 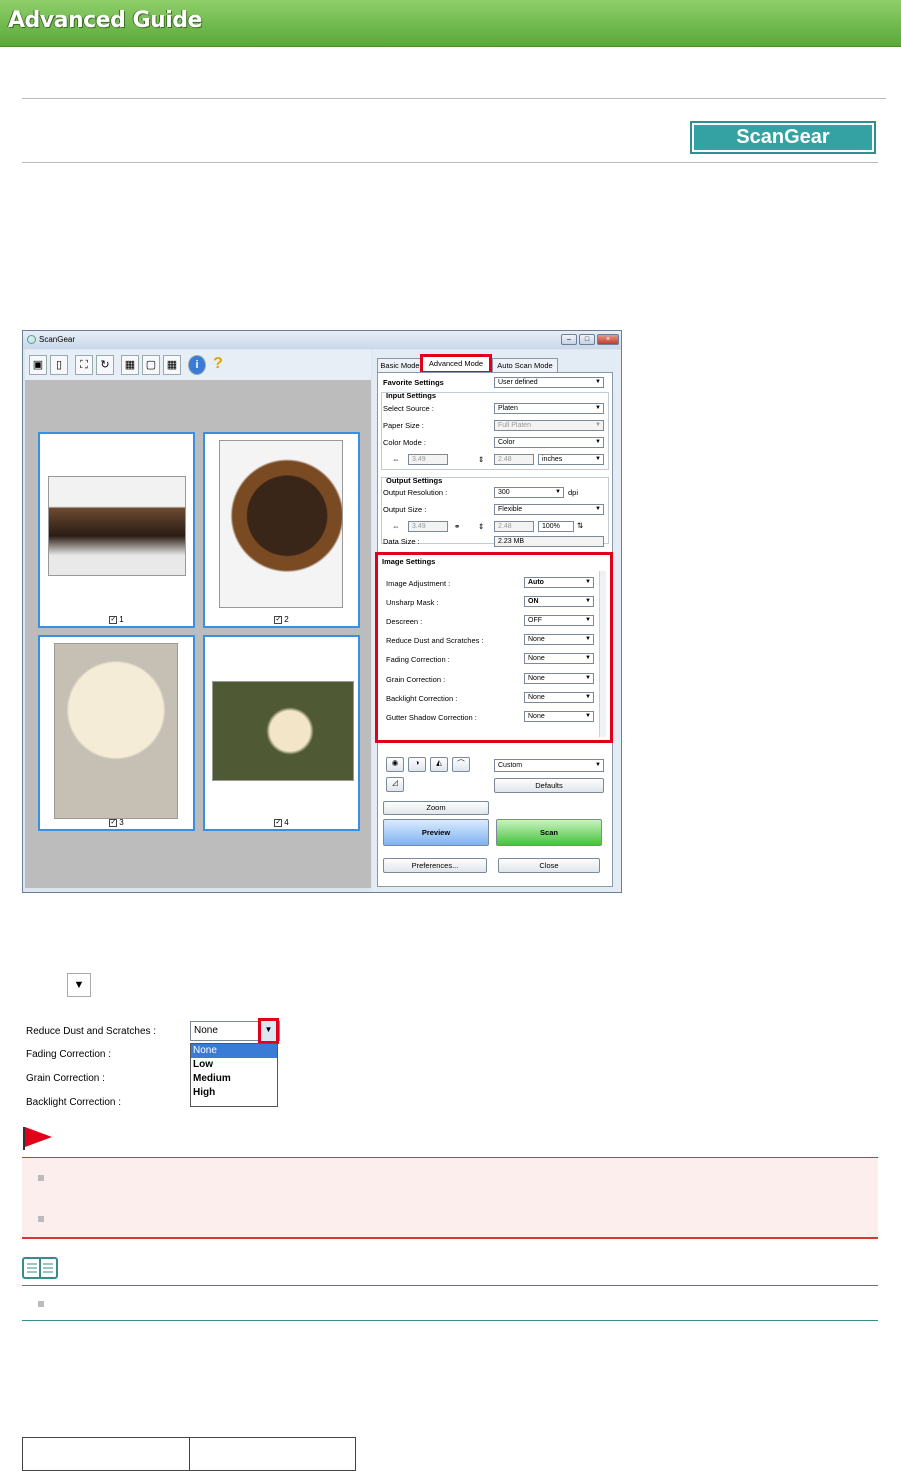 I want to click on descreen-label: Descreen :, so click(x=404, y=621).